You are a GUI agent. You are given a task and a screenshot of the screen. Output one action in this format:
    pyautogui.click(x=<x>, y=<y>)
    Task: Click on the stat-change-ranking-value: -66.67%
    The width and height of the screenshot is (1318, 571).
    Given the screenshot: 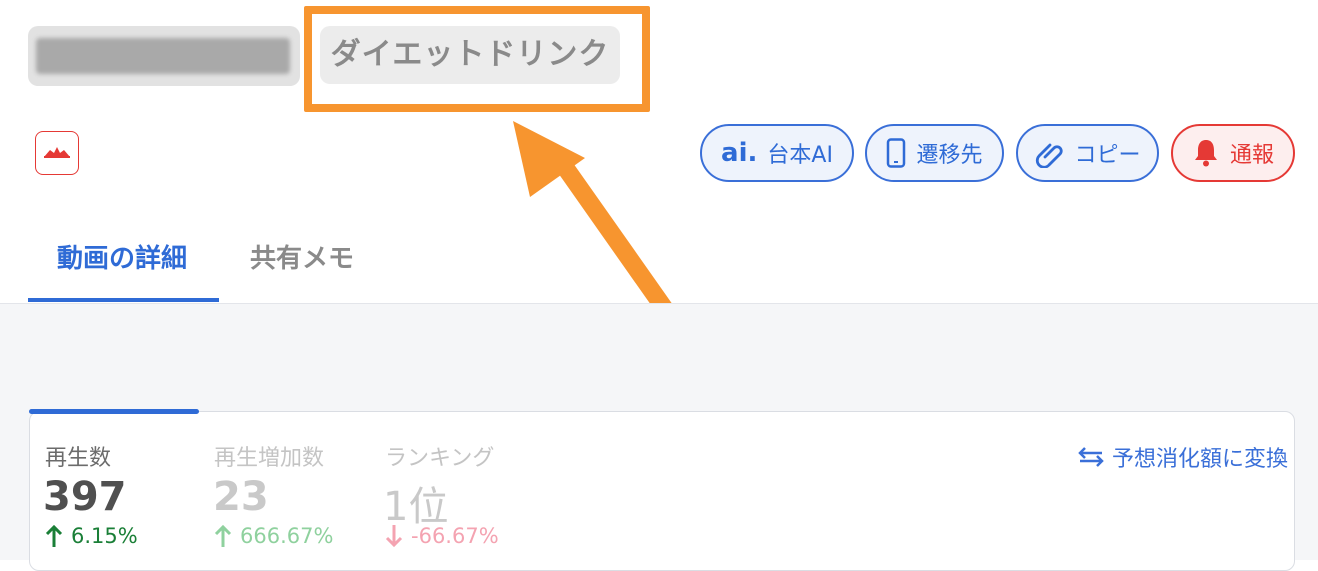 What is the action you would take?
    pyautogui.click(x=455, y=536)
    